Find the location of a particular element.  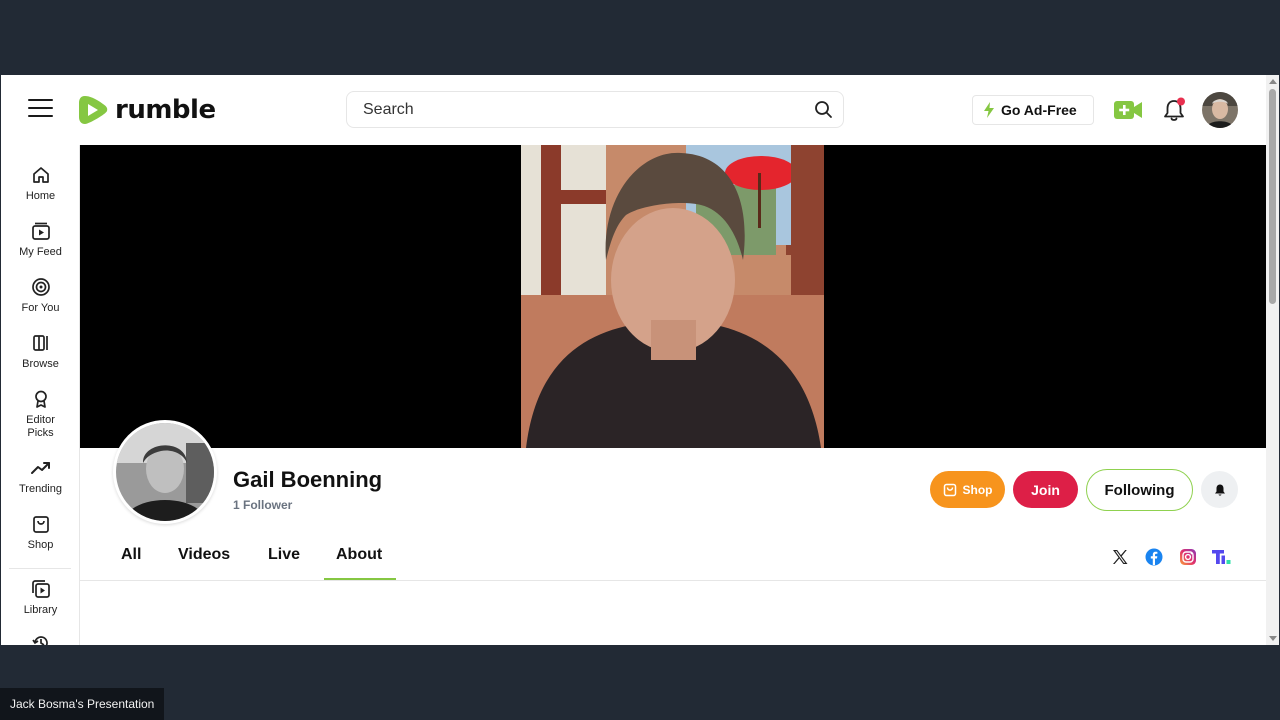

sidebar-label-editor-picks: Editor Picks is located at coordinates (40, 426).